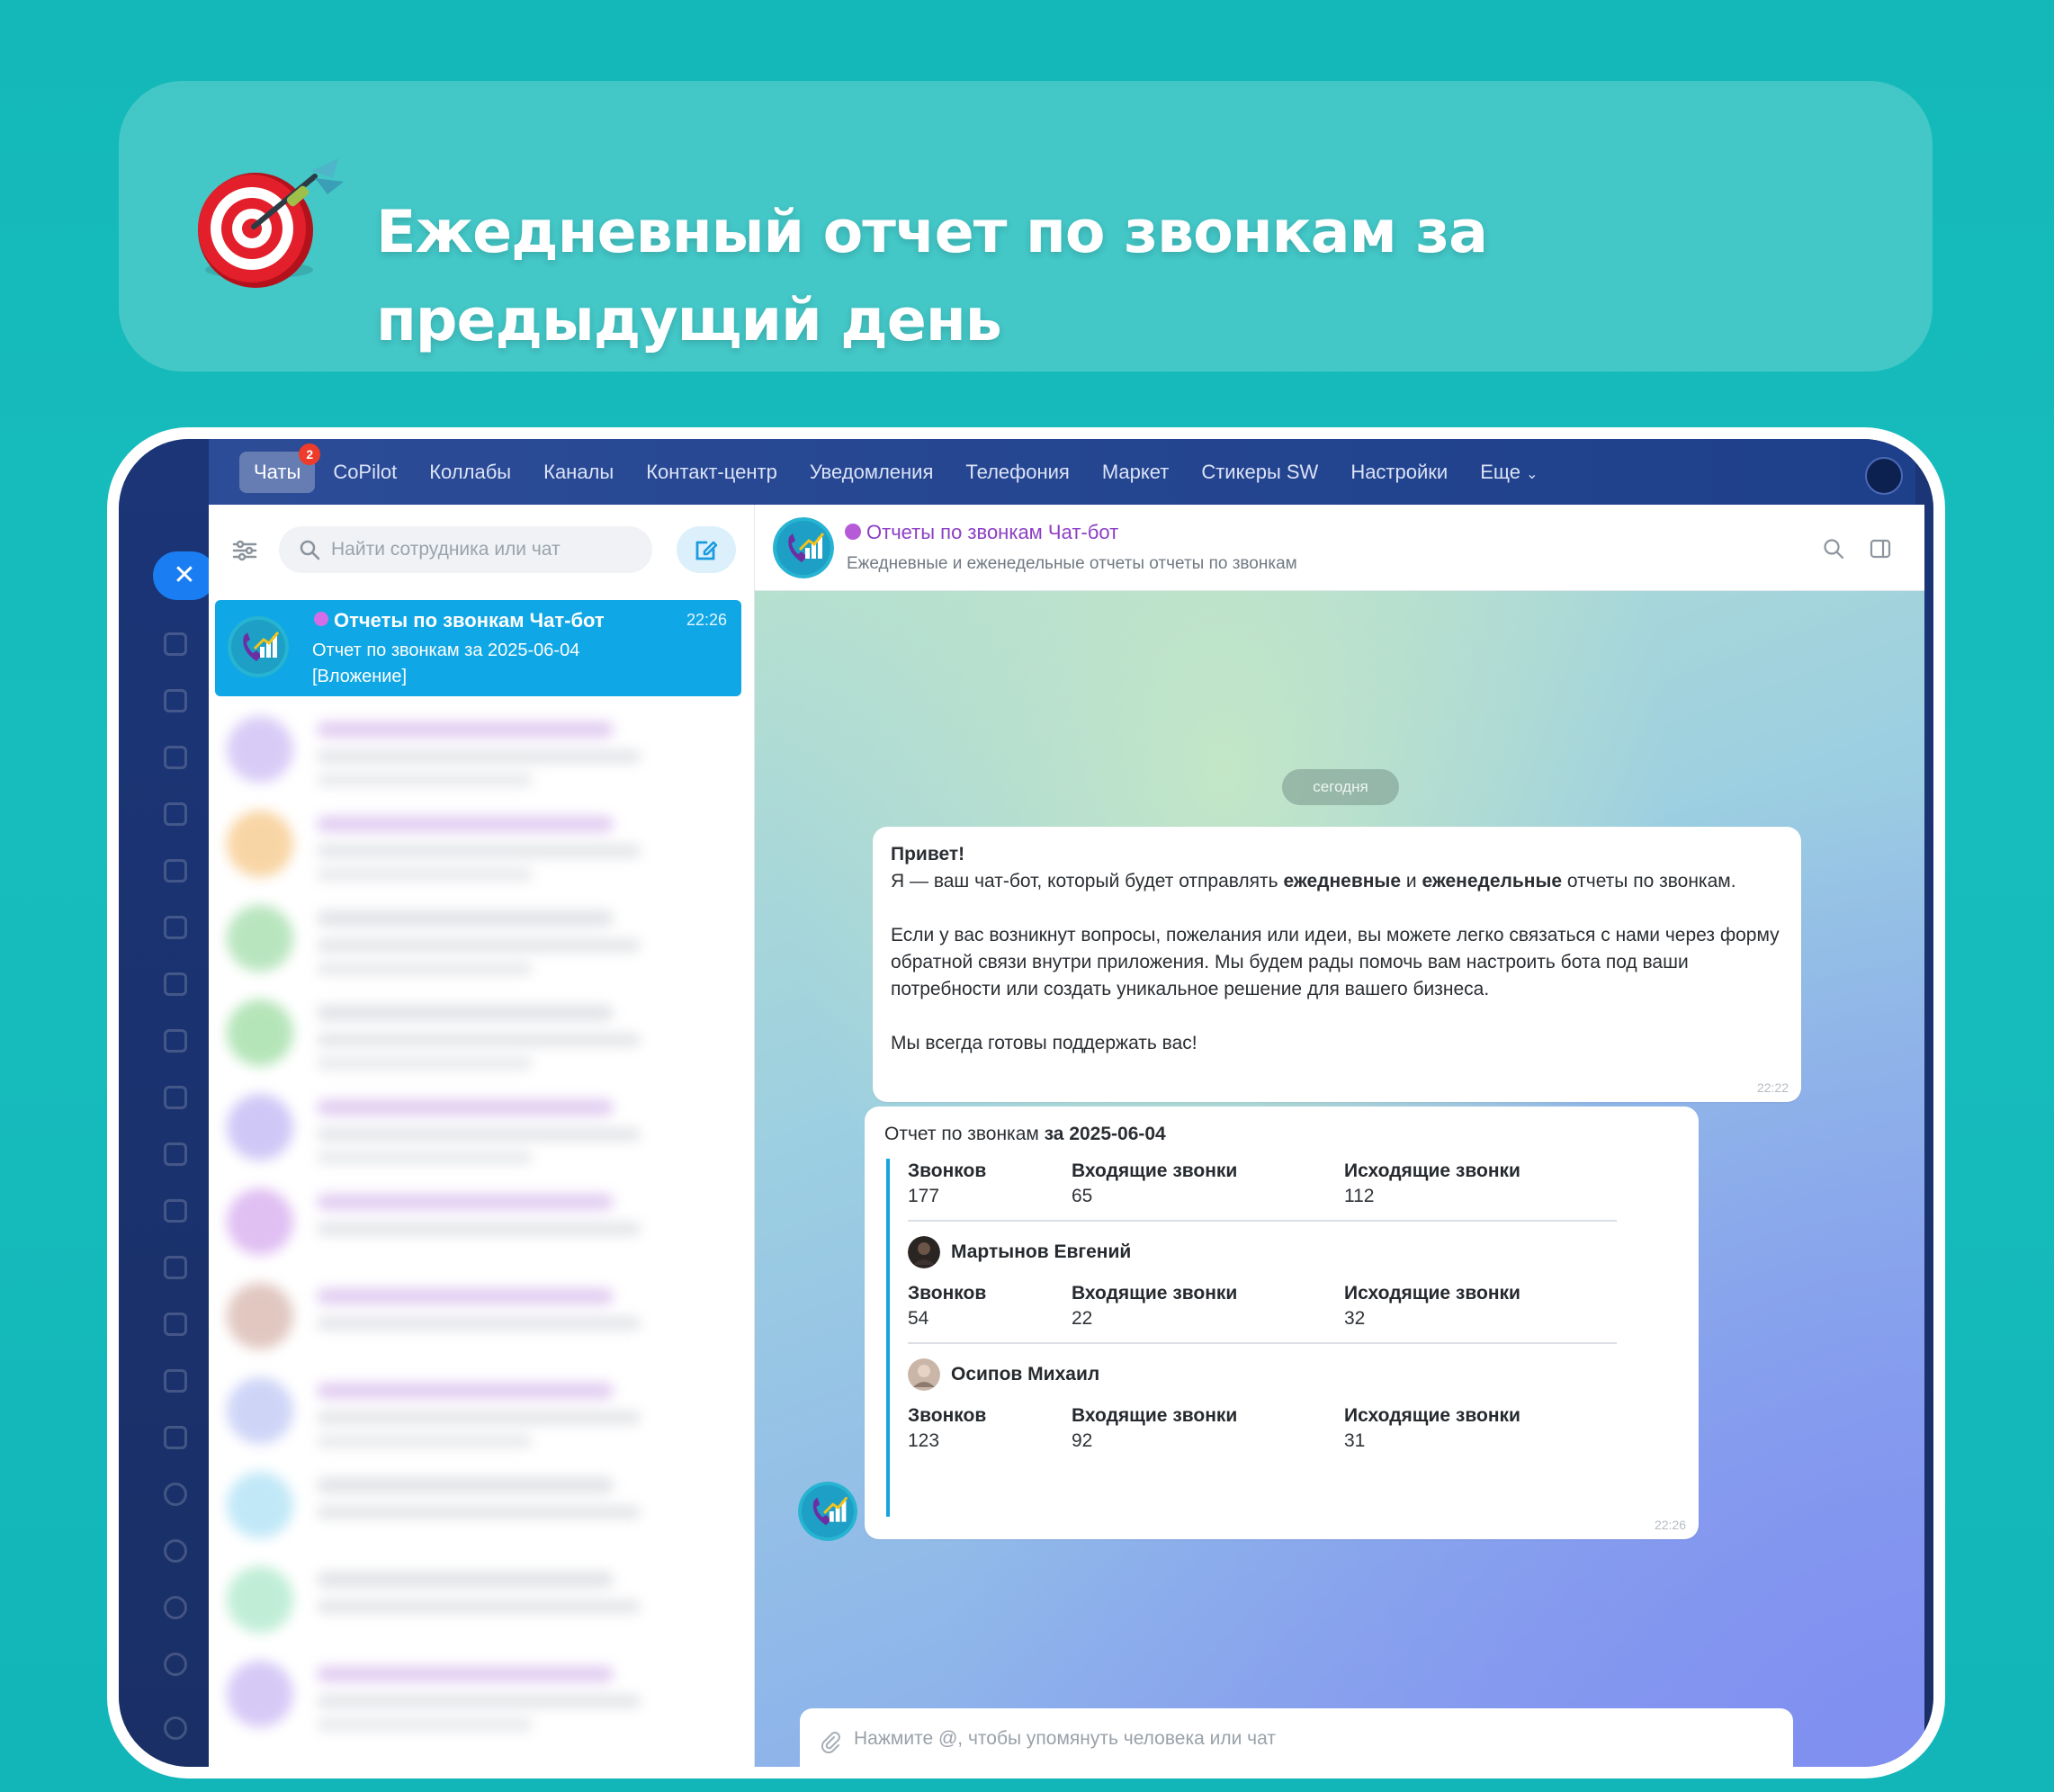 This screenshot has height=1792, width=2054. Describe the element at coordinates (578, 472) in the screenshot. I see `tab-channels: Каналы` at that location.